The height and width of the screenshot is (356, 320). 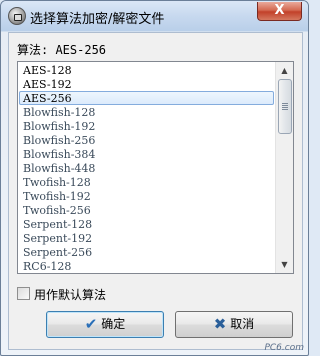 What do you see at coordinates (146, 238) in the screenshot?
I see `list-item: Serpent-192` at bounding box center [146, 238].